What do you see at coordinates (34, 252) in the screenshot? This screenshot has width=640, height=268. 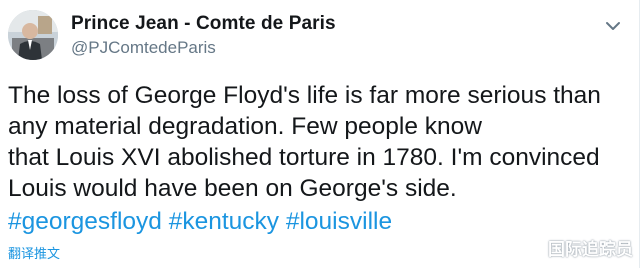 I see `translate-tweet-link: 翻译推文` at bounding box center [34, 252].